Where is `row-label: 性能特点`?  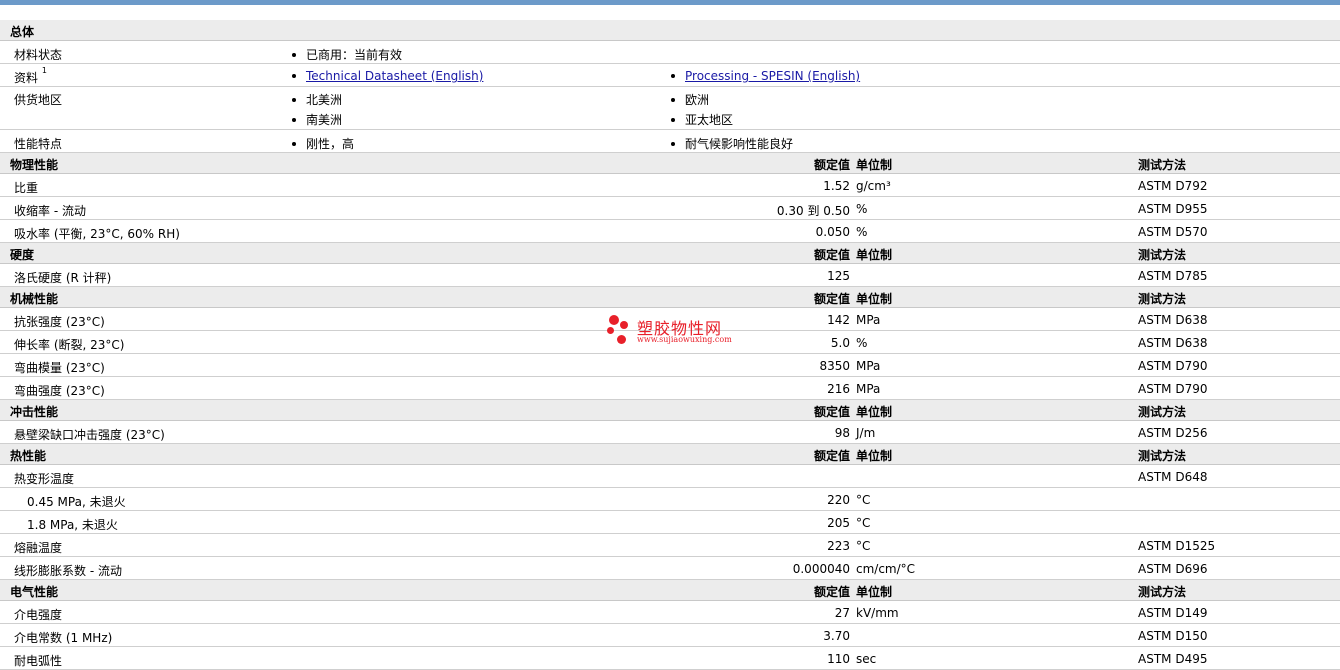
row-label: 性能特点 is located at coordinates (38, 143).